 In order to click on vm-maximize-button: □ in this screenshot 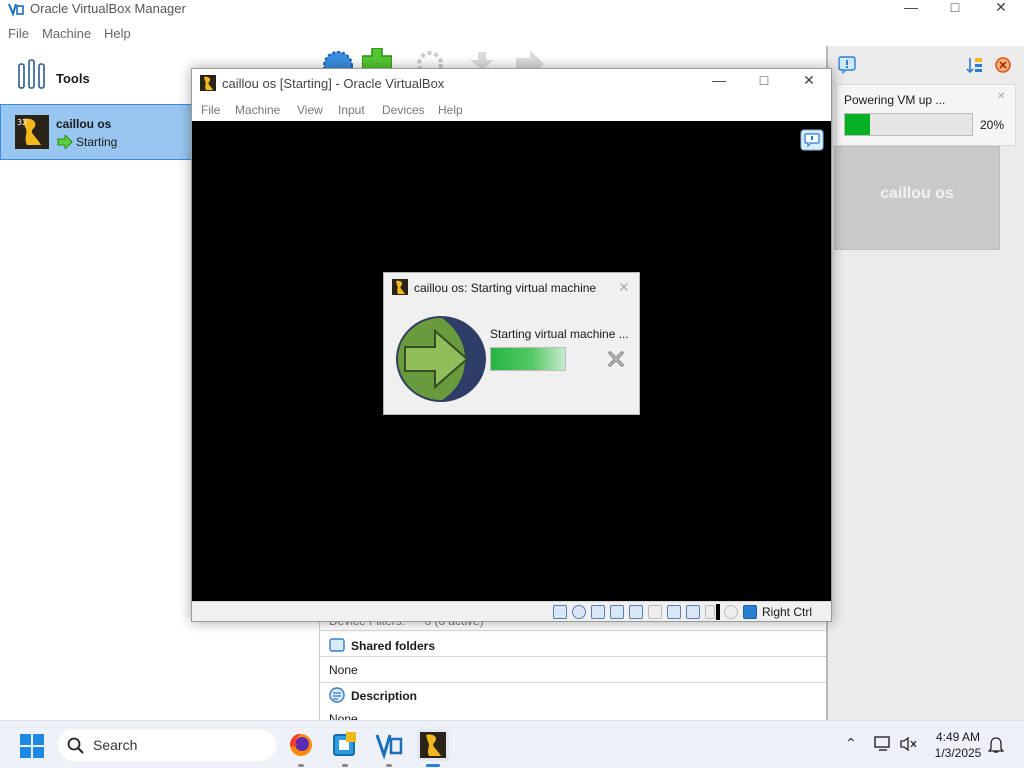, I will do `click(764, 82)`.